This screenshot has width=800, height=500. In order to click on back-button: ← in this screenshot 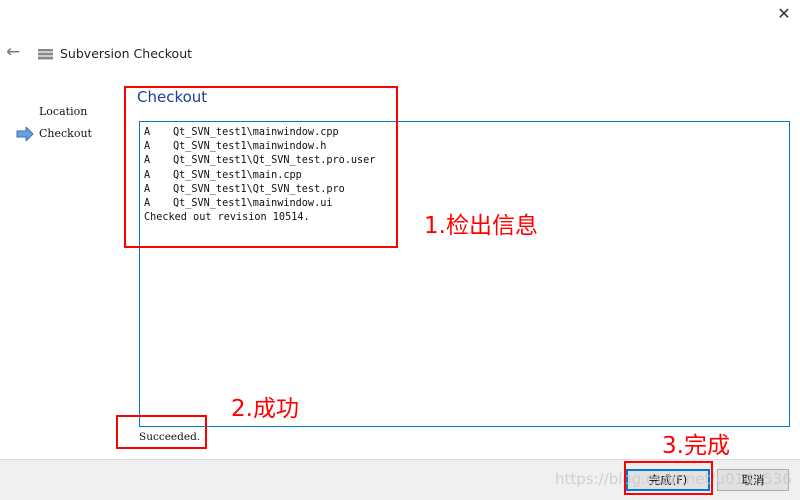, I will do `click(13, 52)`.